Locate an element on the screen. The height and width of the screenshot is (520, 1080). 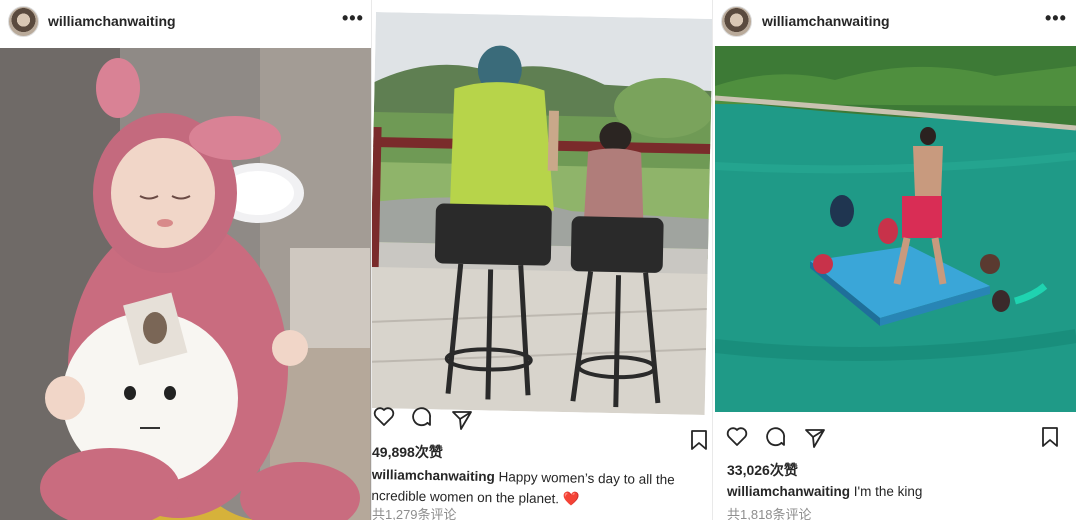
caption-text: I'm the king is located at coordinates (888, 491).